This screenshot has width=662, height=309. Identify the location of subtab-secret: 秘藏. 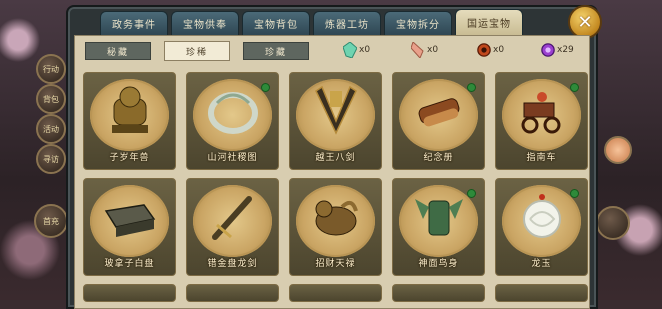
(118, 51).